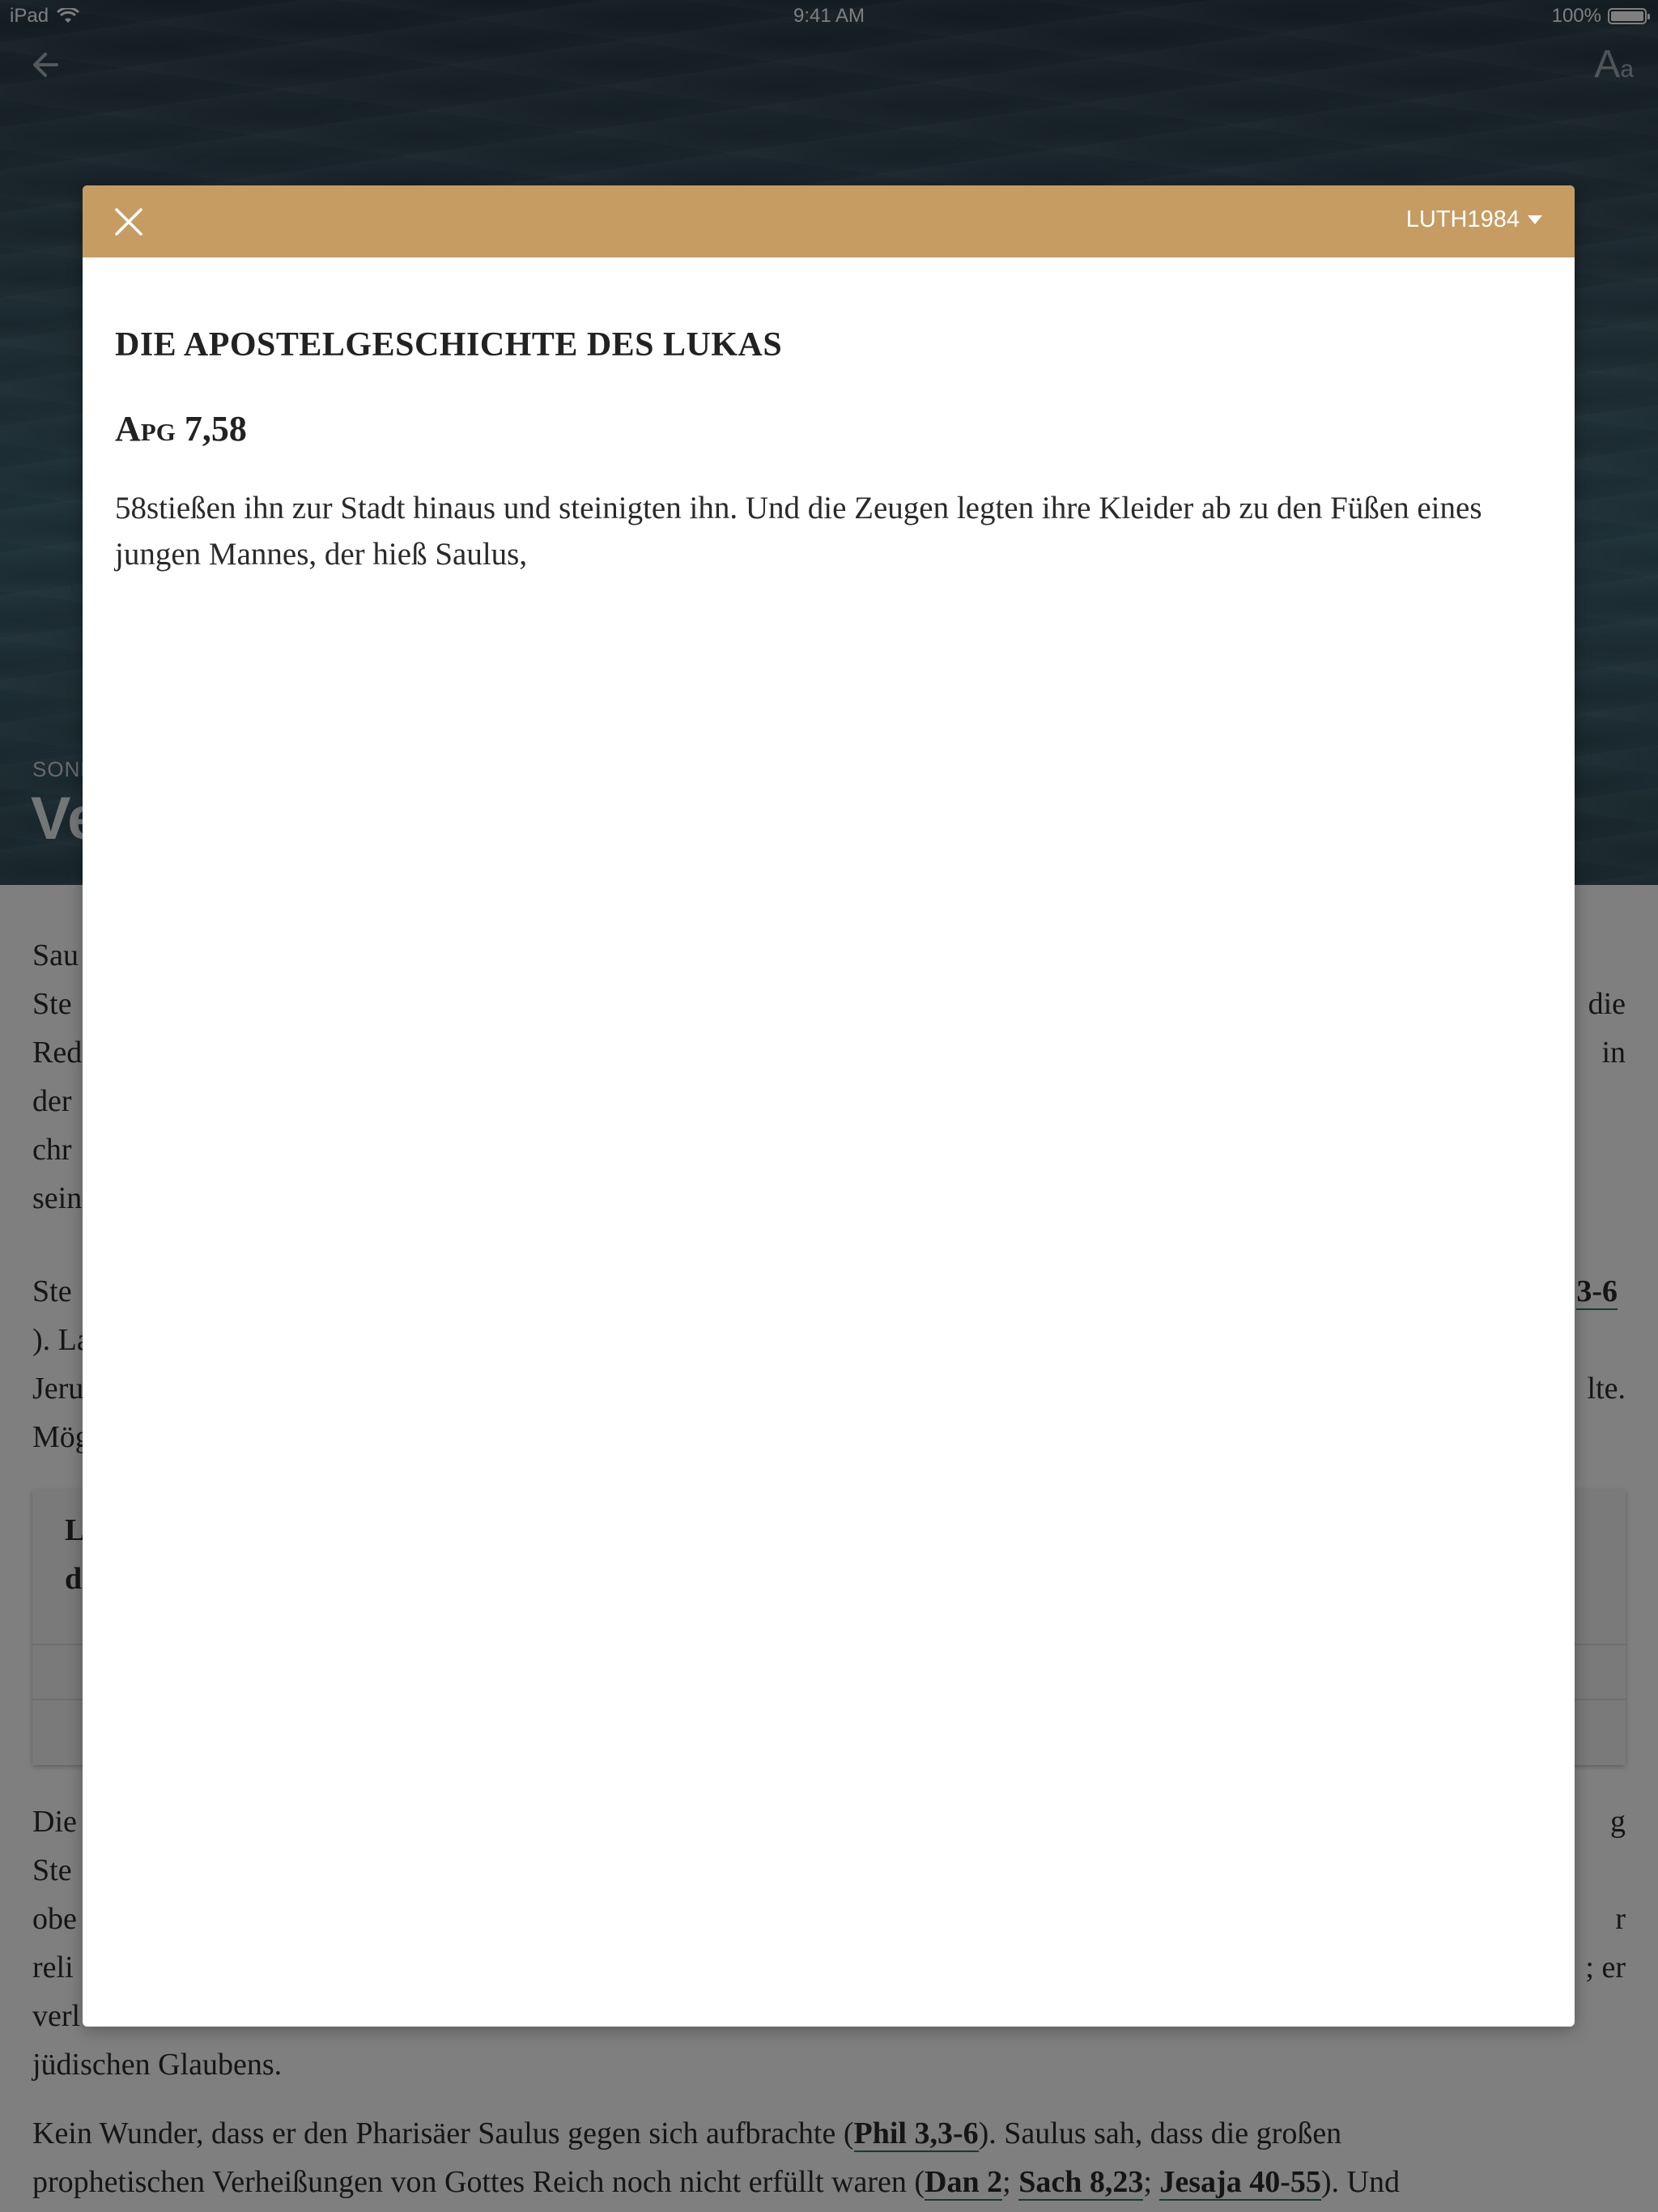 This screenshot has height=2212, width=1658. What do you see at coordinates (181, 429) in the screenshot?
I see `verse-reference: Apg 7,58` at bounding box center [181, 429].